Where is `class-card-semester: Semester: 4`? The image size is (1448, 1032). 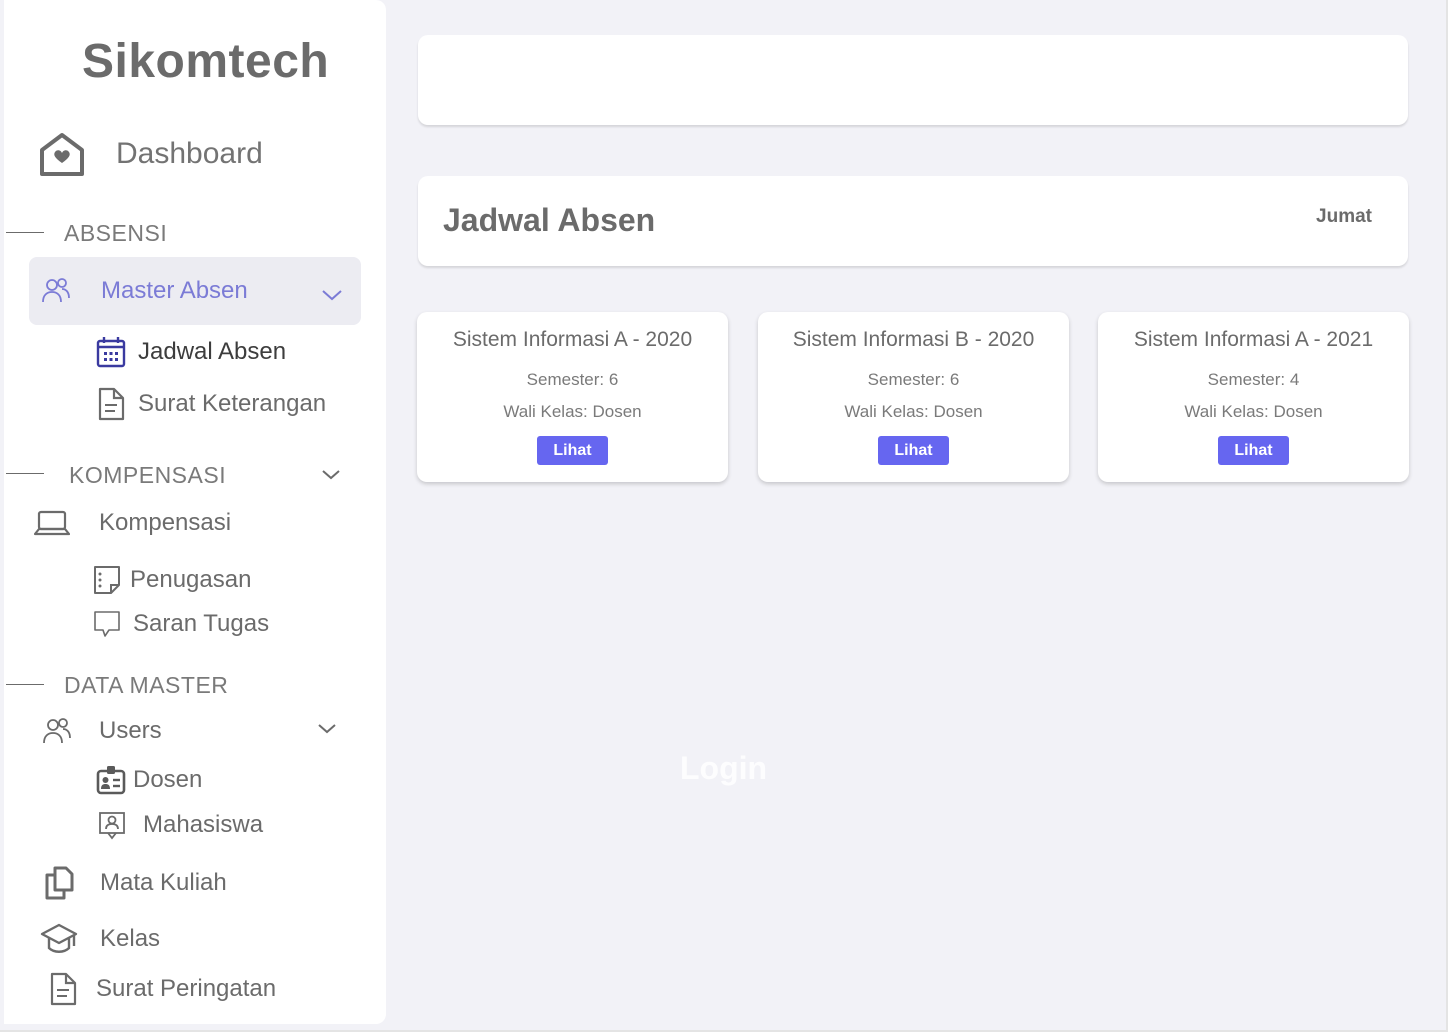
class-card-semester: Semester: 4 is located at coordinates (1253, 379).